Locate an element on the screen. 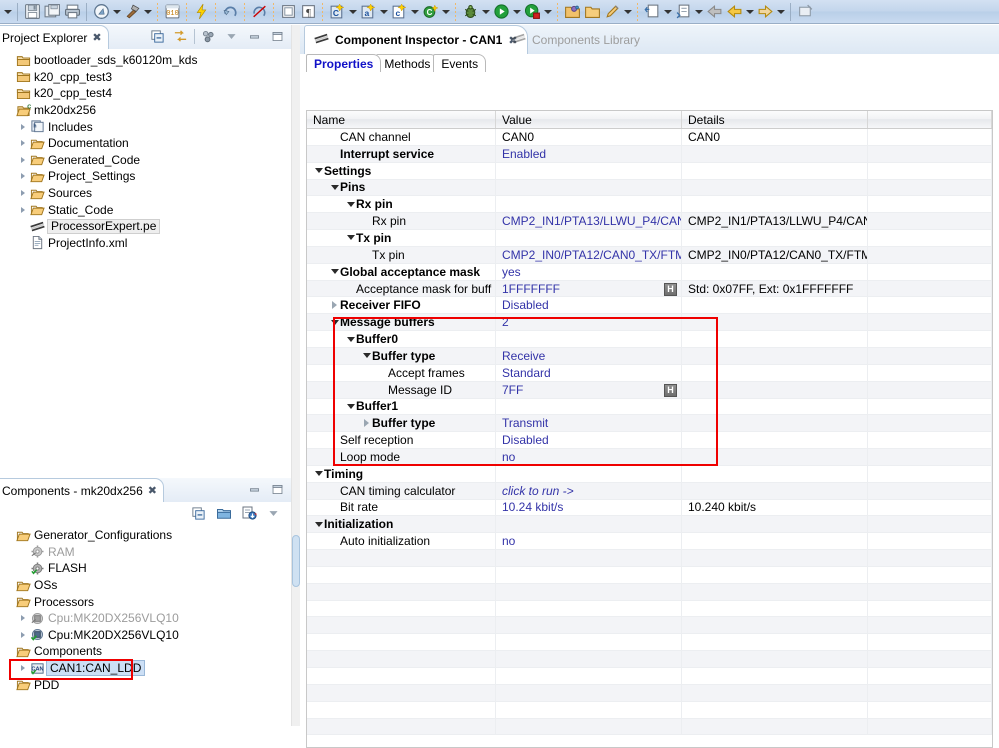 This screenshot has width=999, height=748. property-value-cell: Receive is located at coordinates (589, 355).